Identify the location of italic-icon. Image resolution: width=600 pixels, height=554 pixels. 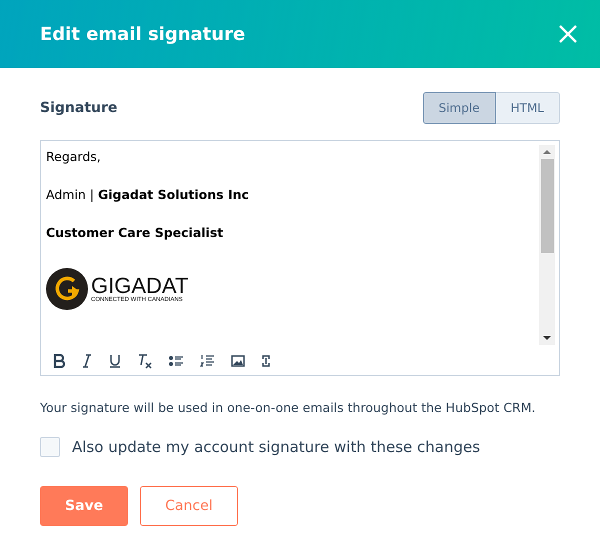
(87, 361).